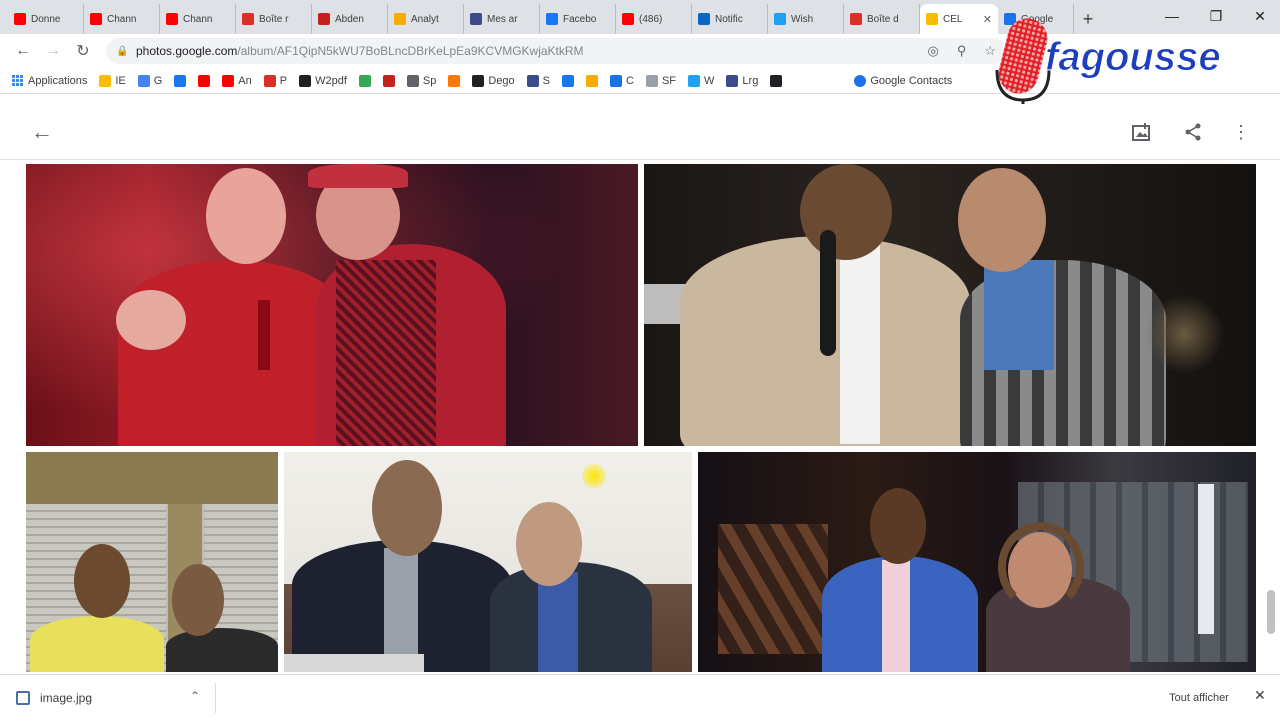  I want to click on bookmark-item: G, so click(149, 80).